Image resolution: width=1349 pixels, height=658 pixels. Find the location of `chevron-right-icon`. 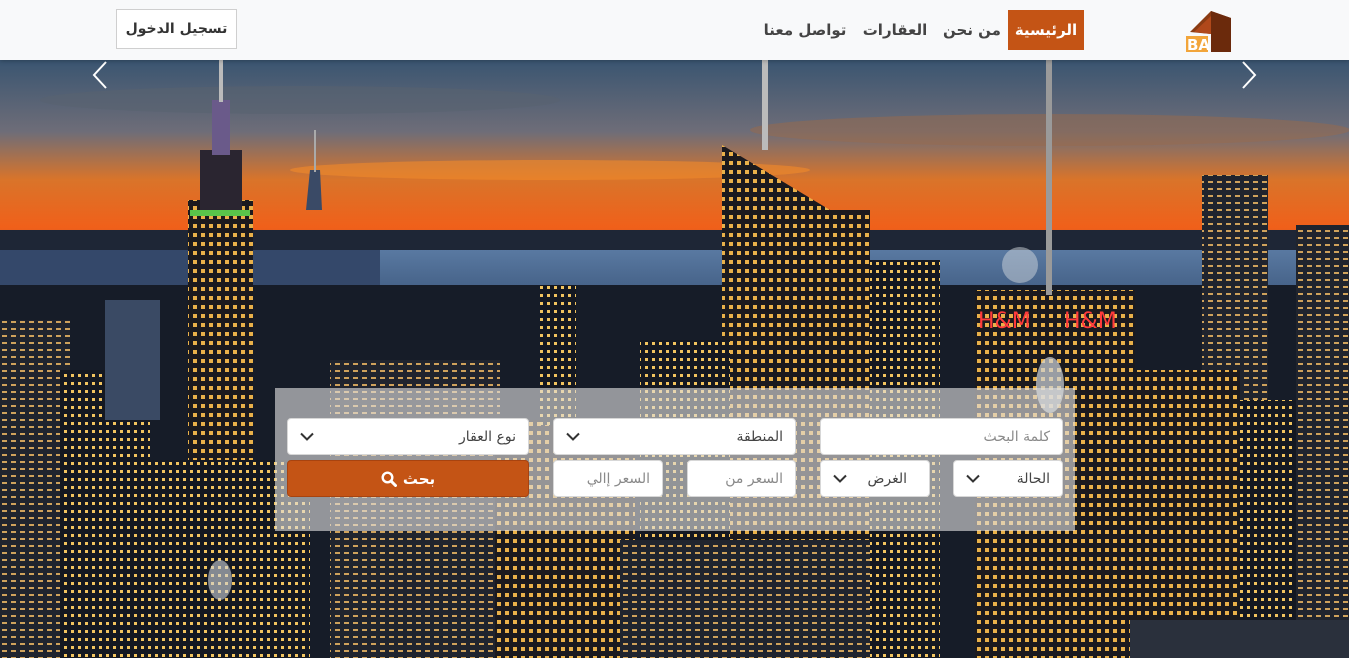

chevron-right-icon is located at coordinates (1248, 75).